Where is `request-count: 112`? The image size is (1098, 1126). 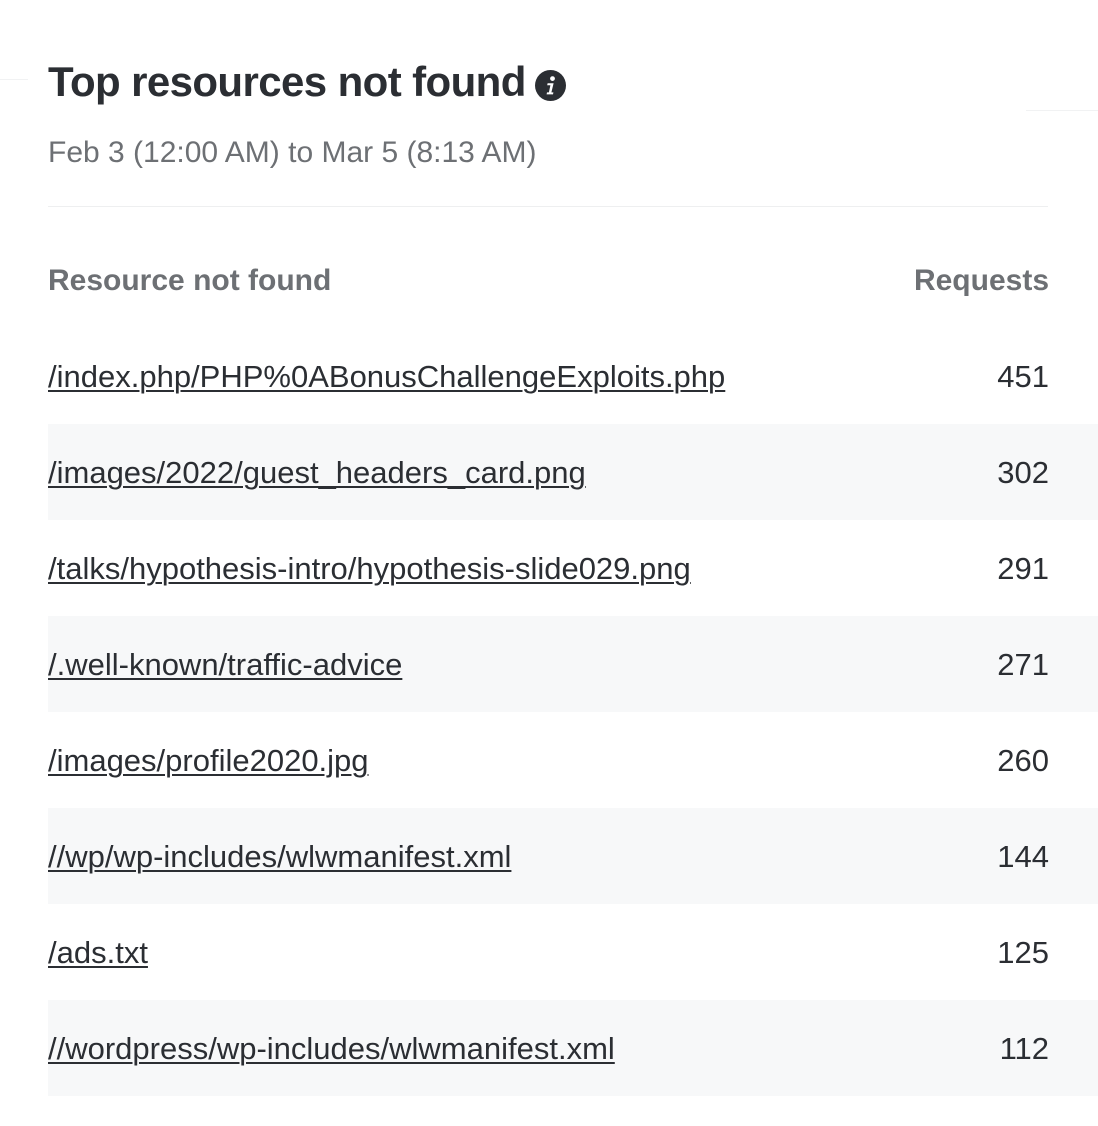 request-count: 112 is located at coordinates (1024, 1048).